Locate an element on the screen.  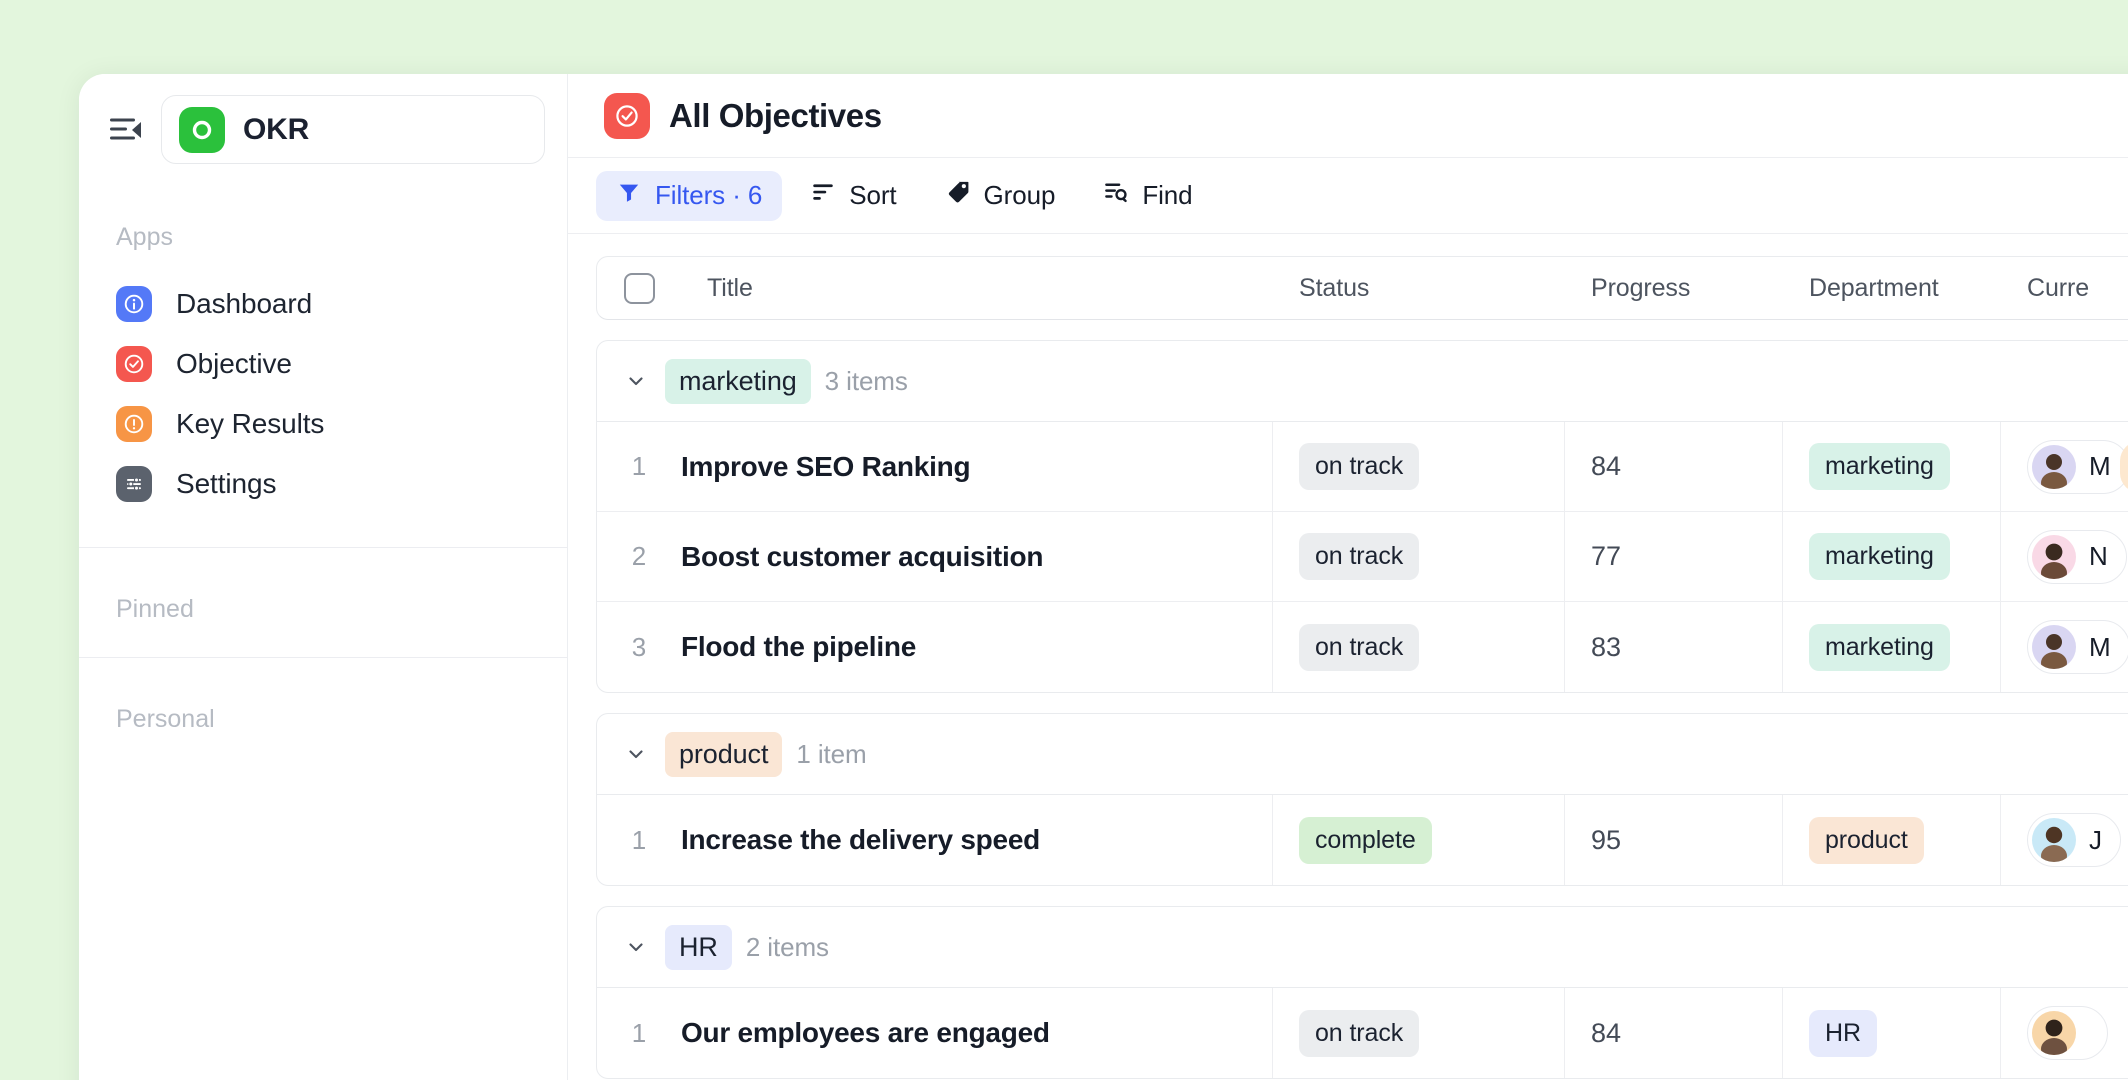
progress-value: 84 is located at coordinates (1606, 466).